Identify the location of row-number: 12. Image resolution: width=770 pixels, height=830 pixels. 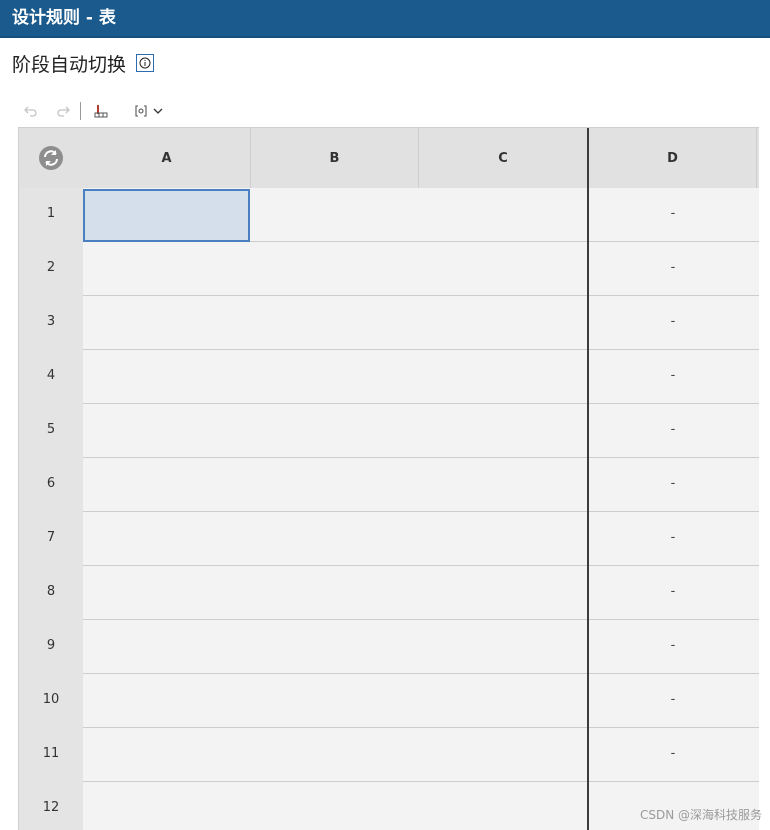
(51, 806).